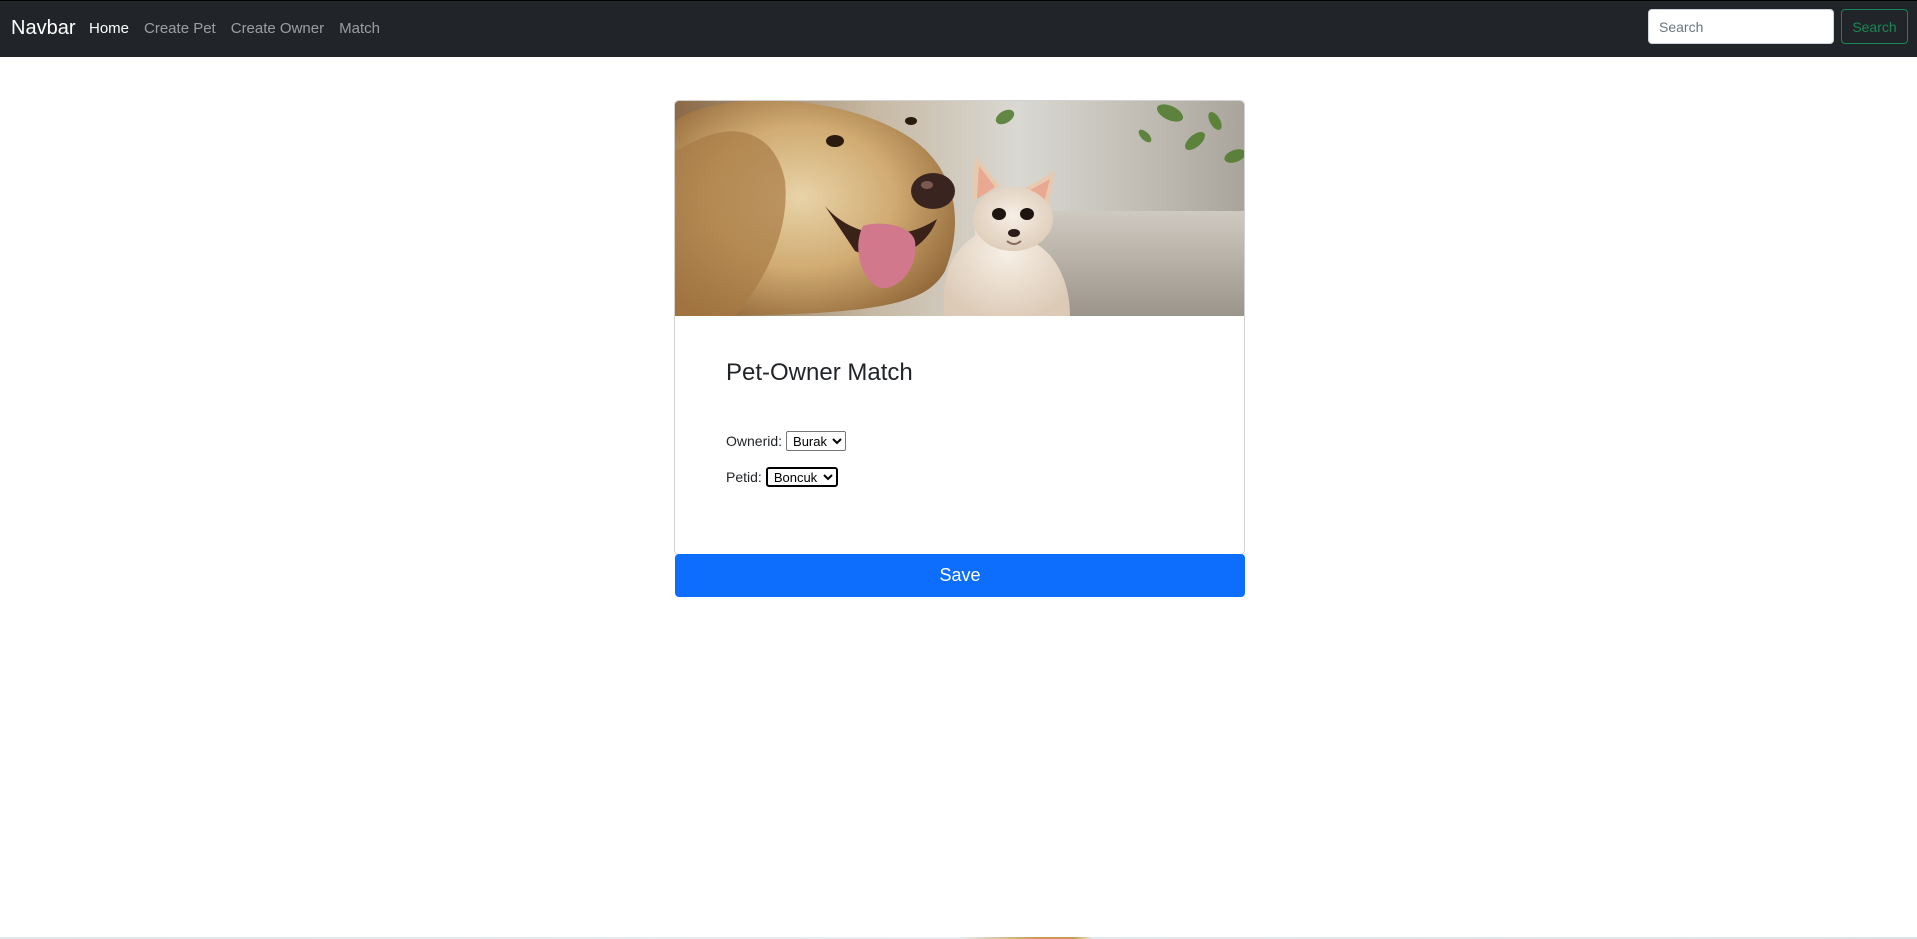 The height and width of the screenshot is (939, 1917). I want to click on card-title: Pet-Owner Match, so click(819, 372).